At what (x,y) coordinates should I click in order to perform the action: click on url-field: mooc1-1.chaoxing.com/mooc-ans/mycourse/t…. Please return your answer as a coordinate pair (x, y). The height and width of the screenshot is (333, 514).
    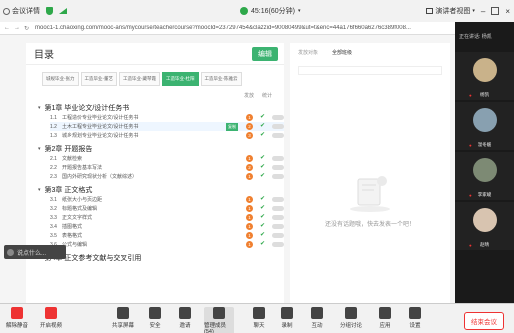
    Looking at the image, I should click on (235, 28).